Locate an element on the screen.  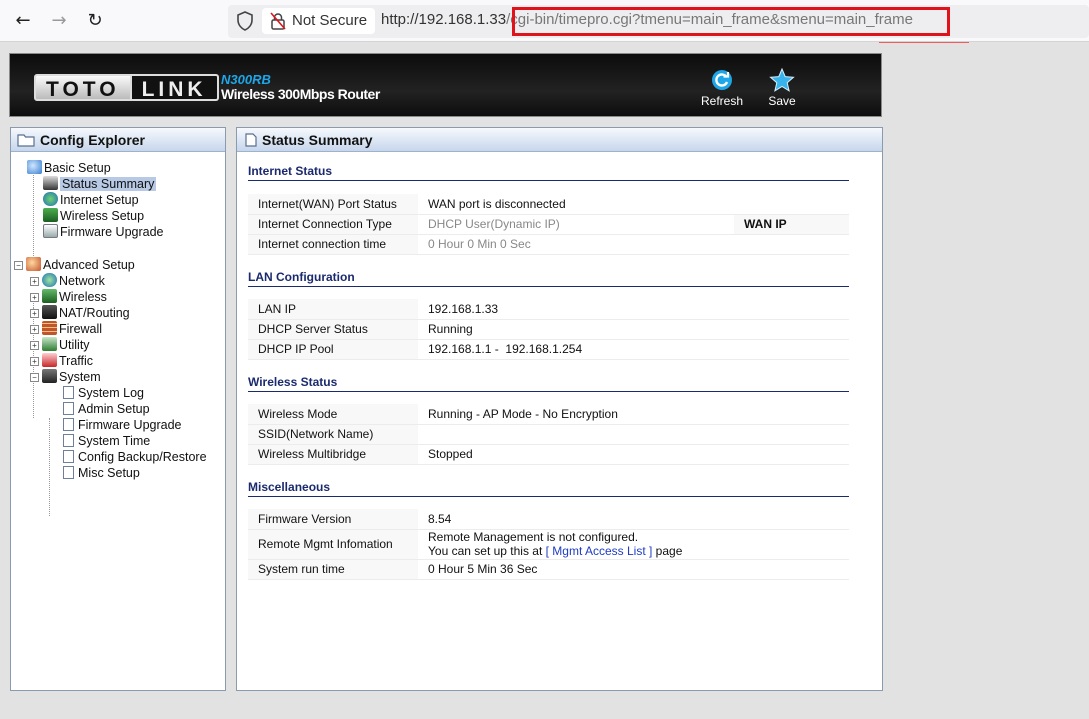
monitor-icon is located at coordinates (50, 183).